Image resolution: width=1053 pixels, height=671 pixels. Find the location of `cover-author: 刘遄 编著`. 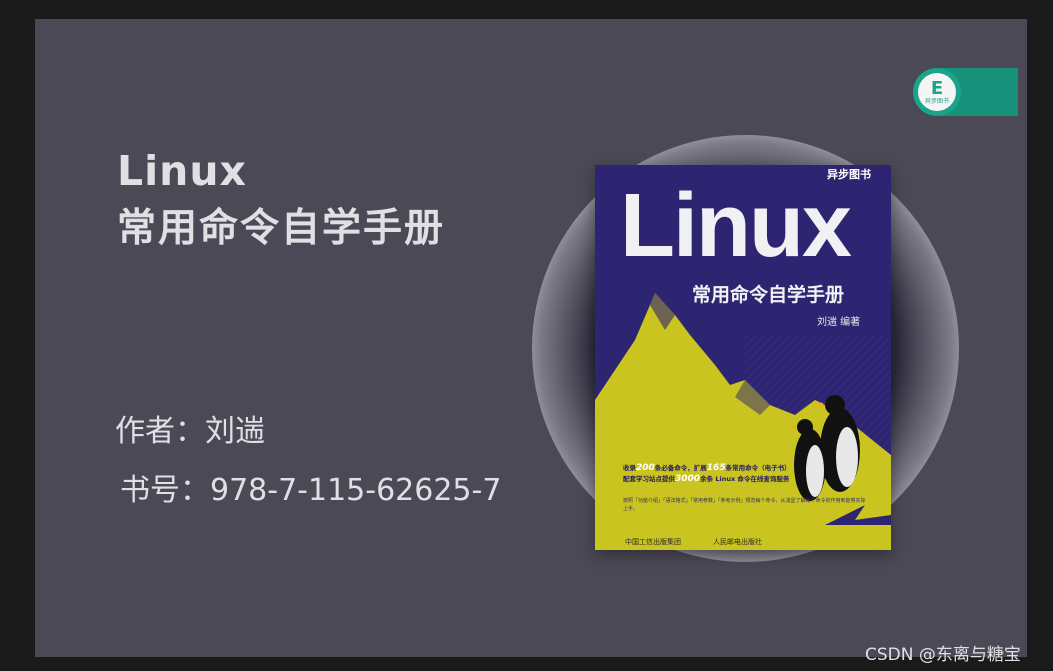

cover-author: 刘遄 编著 is located at coordinates (839, 322).